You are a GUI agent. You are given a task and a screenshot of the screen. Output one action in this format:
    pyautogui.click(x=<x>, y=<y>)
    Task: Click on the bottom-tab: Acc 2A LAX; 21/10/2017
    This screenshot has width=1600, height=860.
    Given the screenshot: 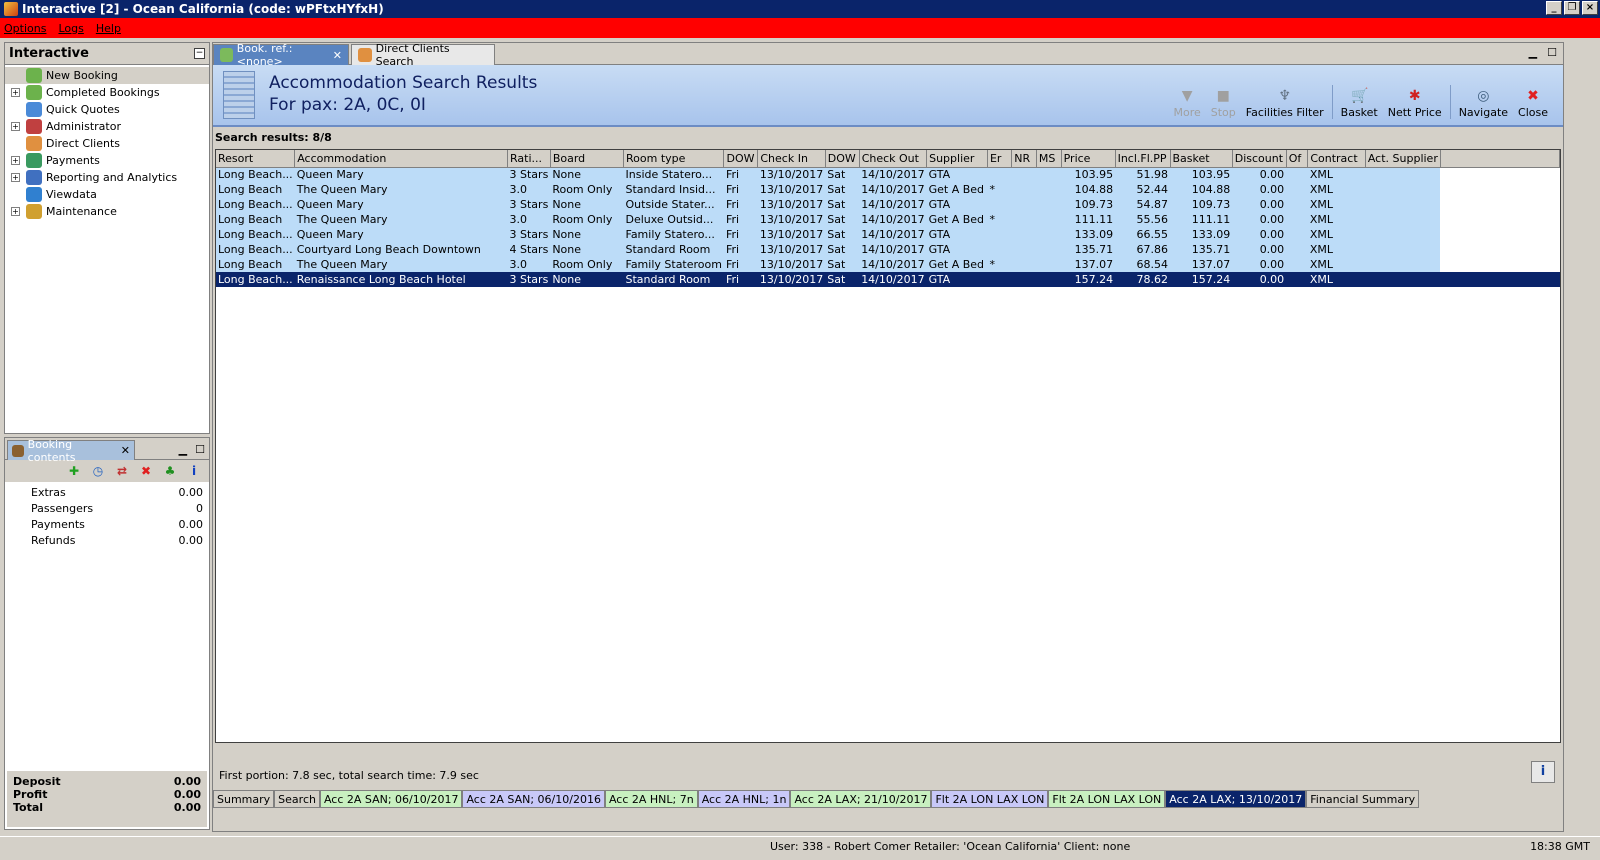 What is the action you would take?
    pyautogui.click(x=861, y=799)
    